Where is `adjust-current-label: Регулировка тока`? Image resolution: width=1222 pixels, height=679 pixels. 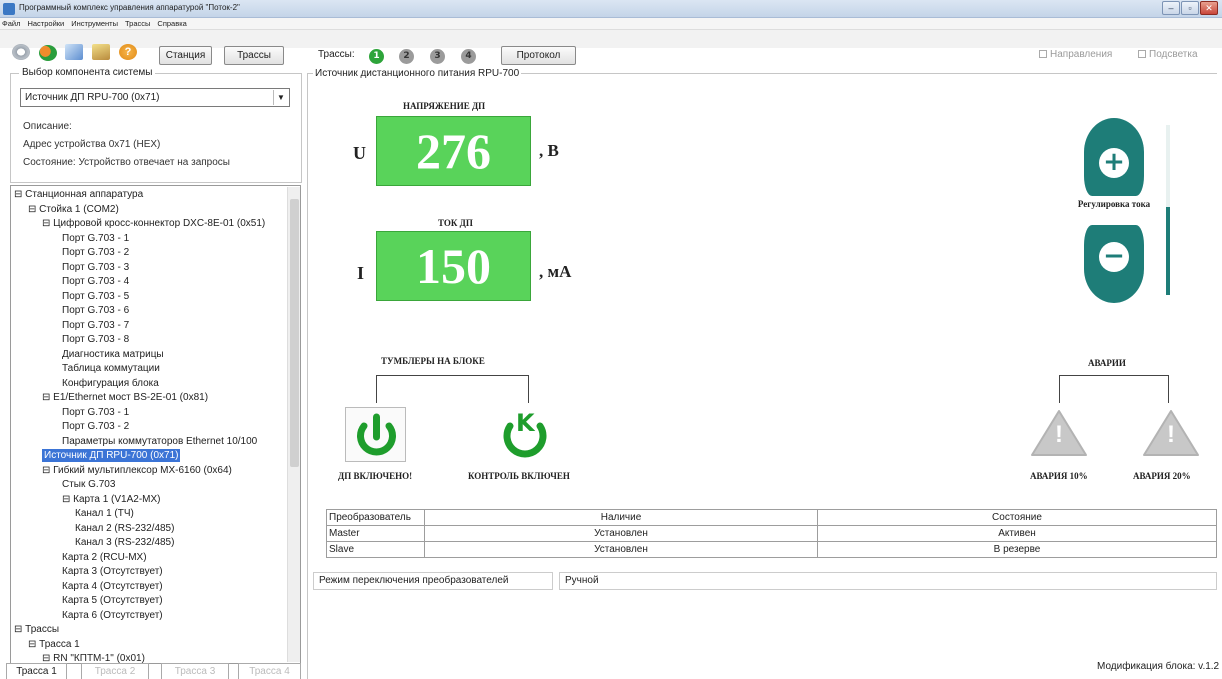
adjust-current-label: Регулировка тока is located at coordinates (1114, 204).